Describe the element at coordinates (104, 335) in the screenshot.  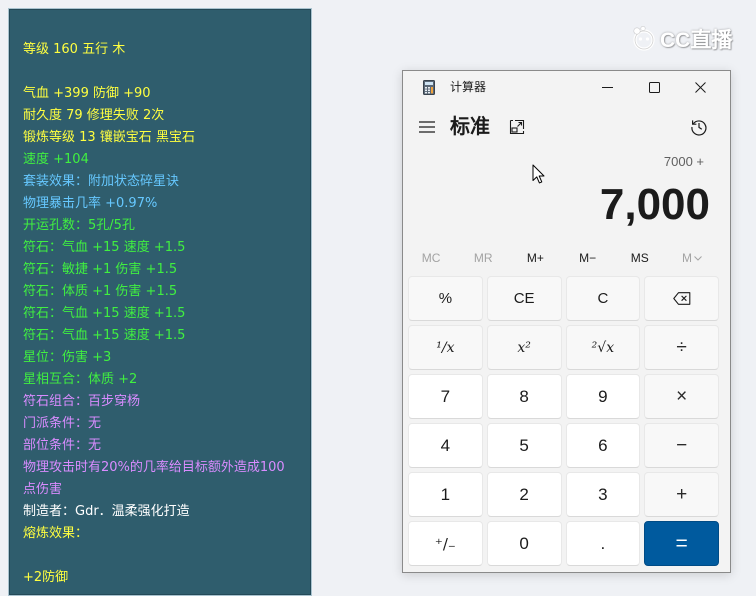
I see `tooltip-line-runestone-5: 符石：气血 +15 速度 +1.5` at that location.